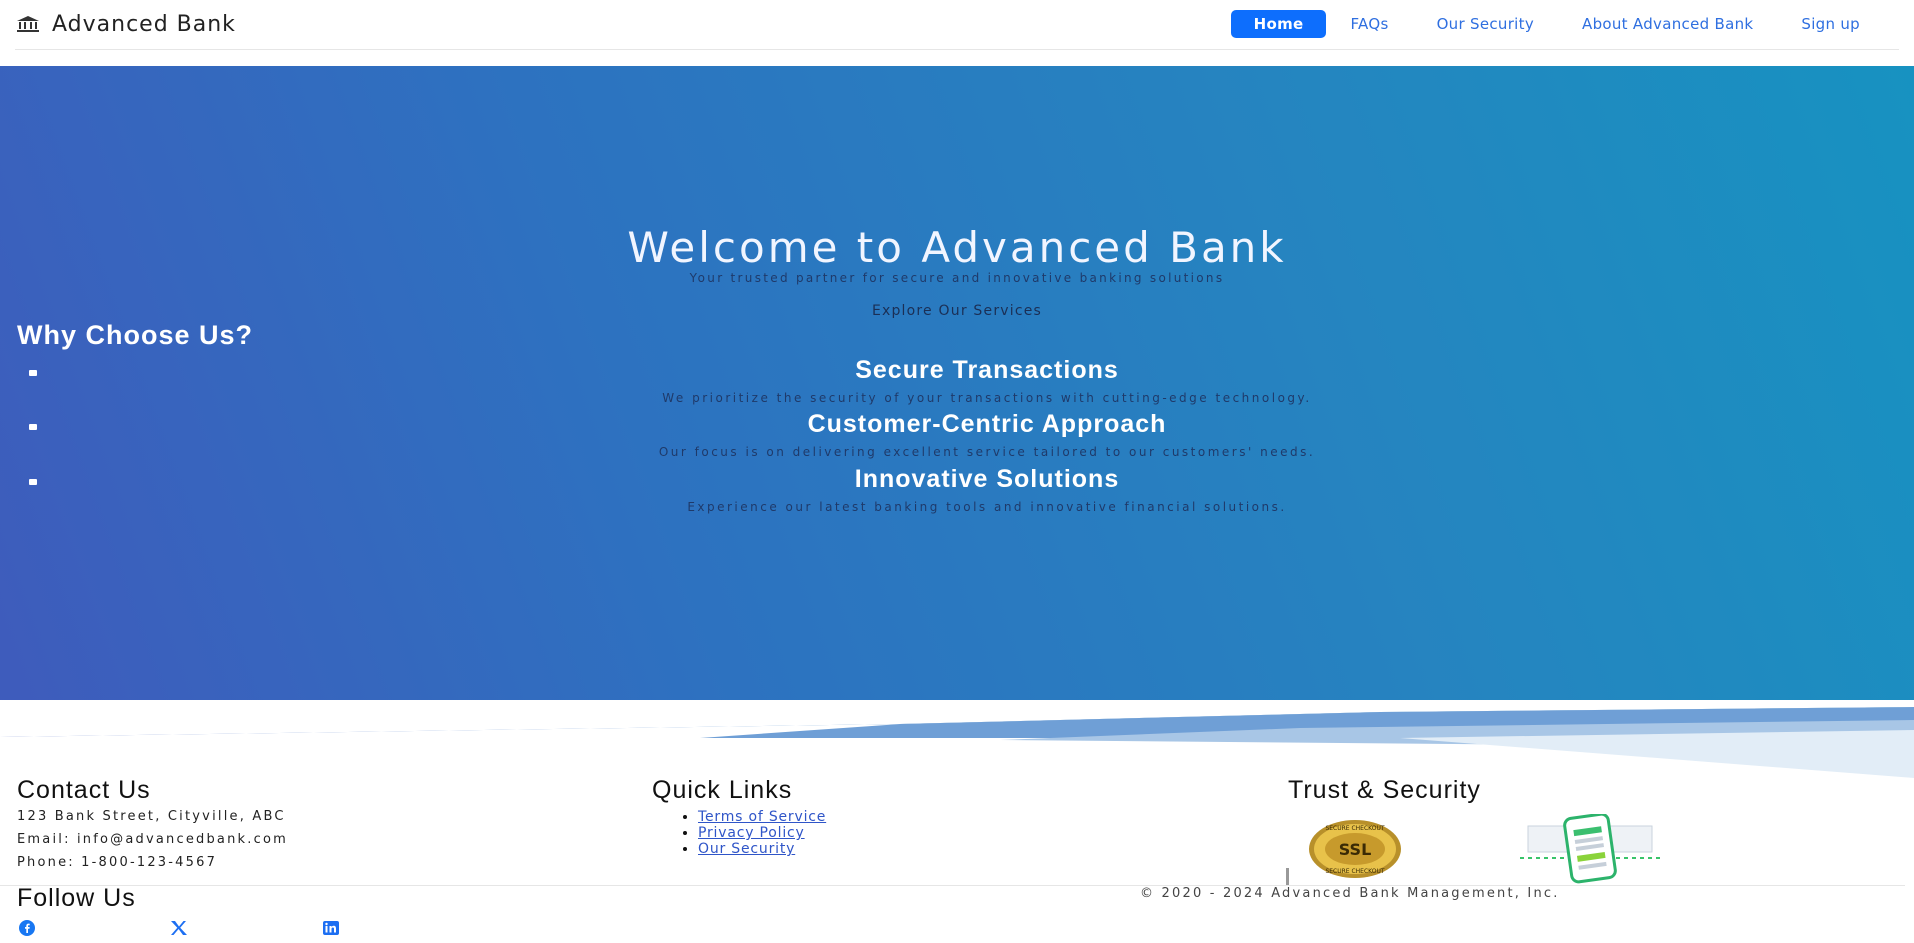 Image resolution: width=1914 pixels, height=943 pixels. Describe the element at coordinates (751, 833) in the screenshot. I see `privacy-policy-link: Privacy Policy` at that location.